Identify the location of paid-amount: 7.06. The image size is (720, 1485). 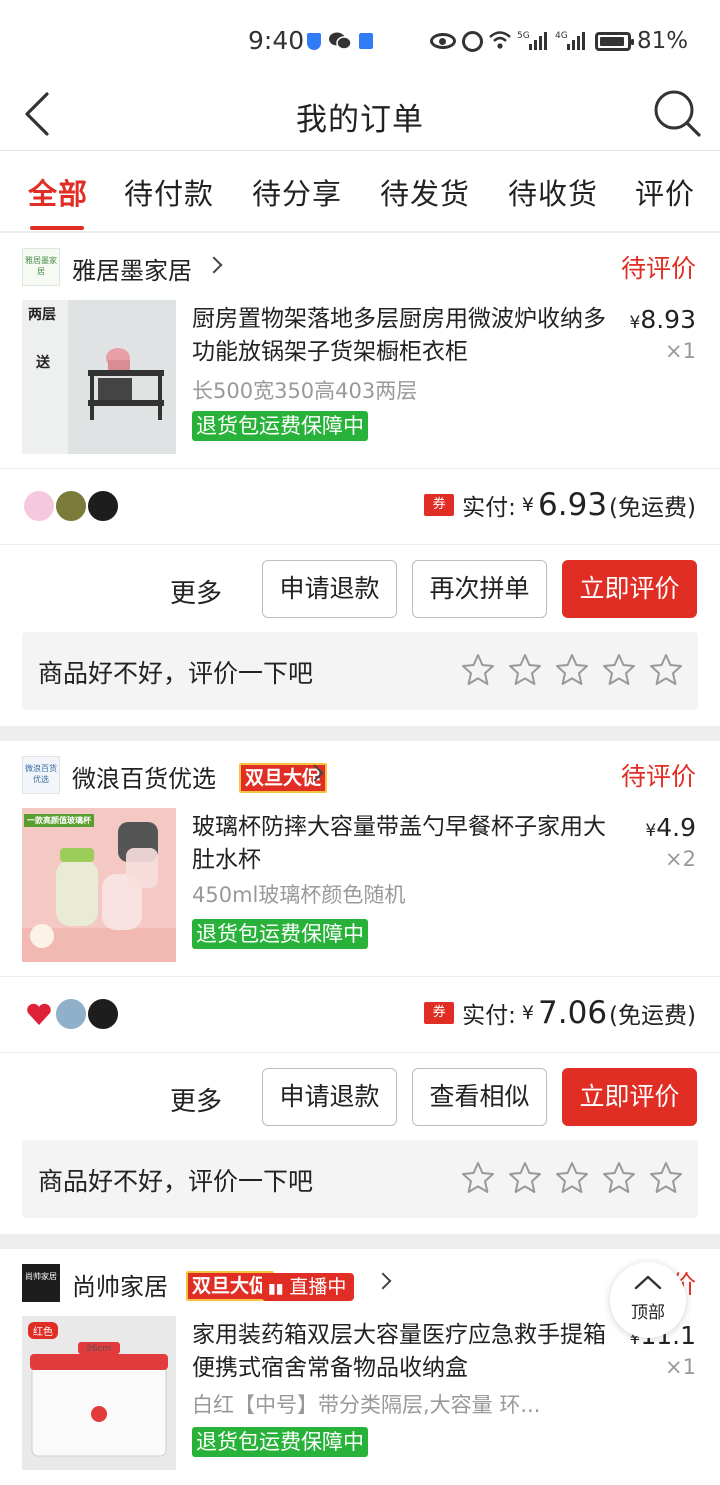
(573, 1013).